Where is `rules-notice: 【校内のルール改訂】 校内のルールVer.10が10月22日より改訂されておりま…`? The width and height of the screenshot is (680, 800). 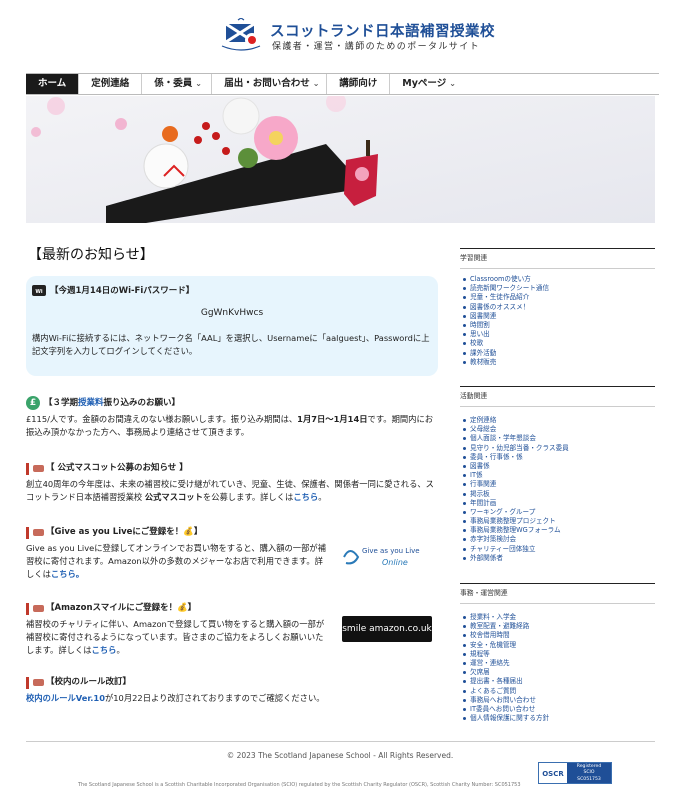
rules-notice: 【校内のルール改訂】 校内のルールVer.10が10月22日より改訂されておりま… is located at coordinates (232, 690).